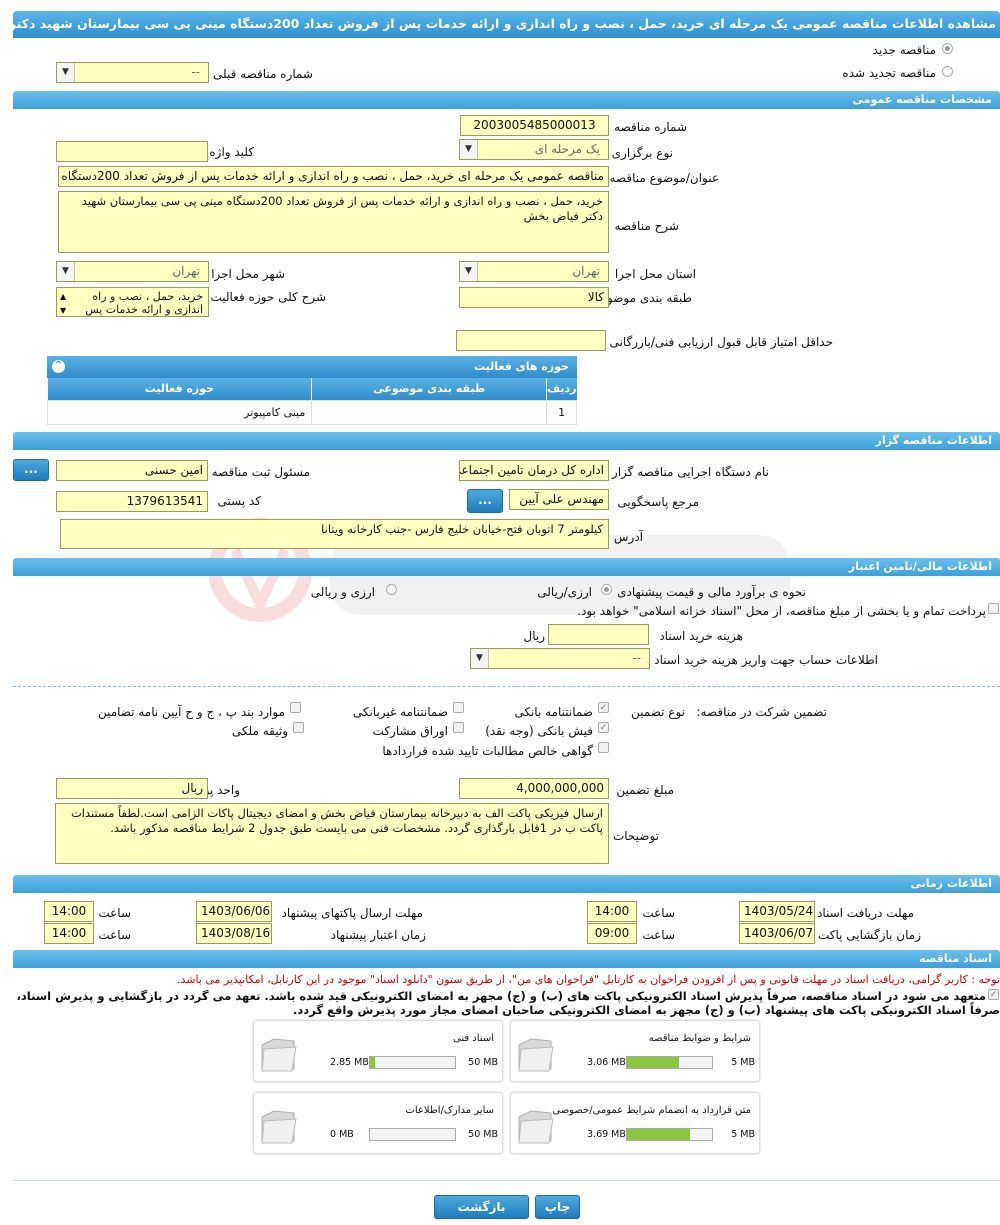 The height and width of the screenshot is (1225, 1000). What do you see at coordinates (506, 1180) in the screenshot?
I see `footer-divider` at bounding box center [506, 1180].